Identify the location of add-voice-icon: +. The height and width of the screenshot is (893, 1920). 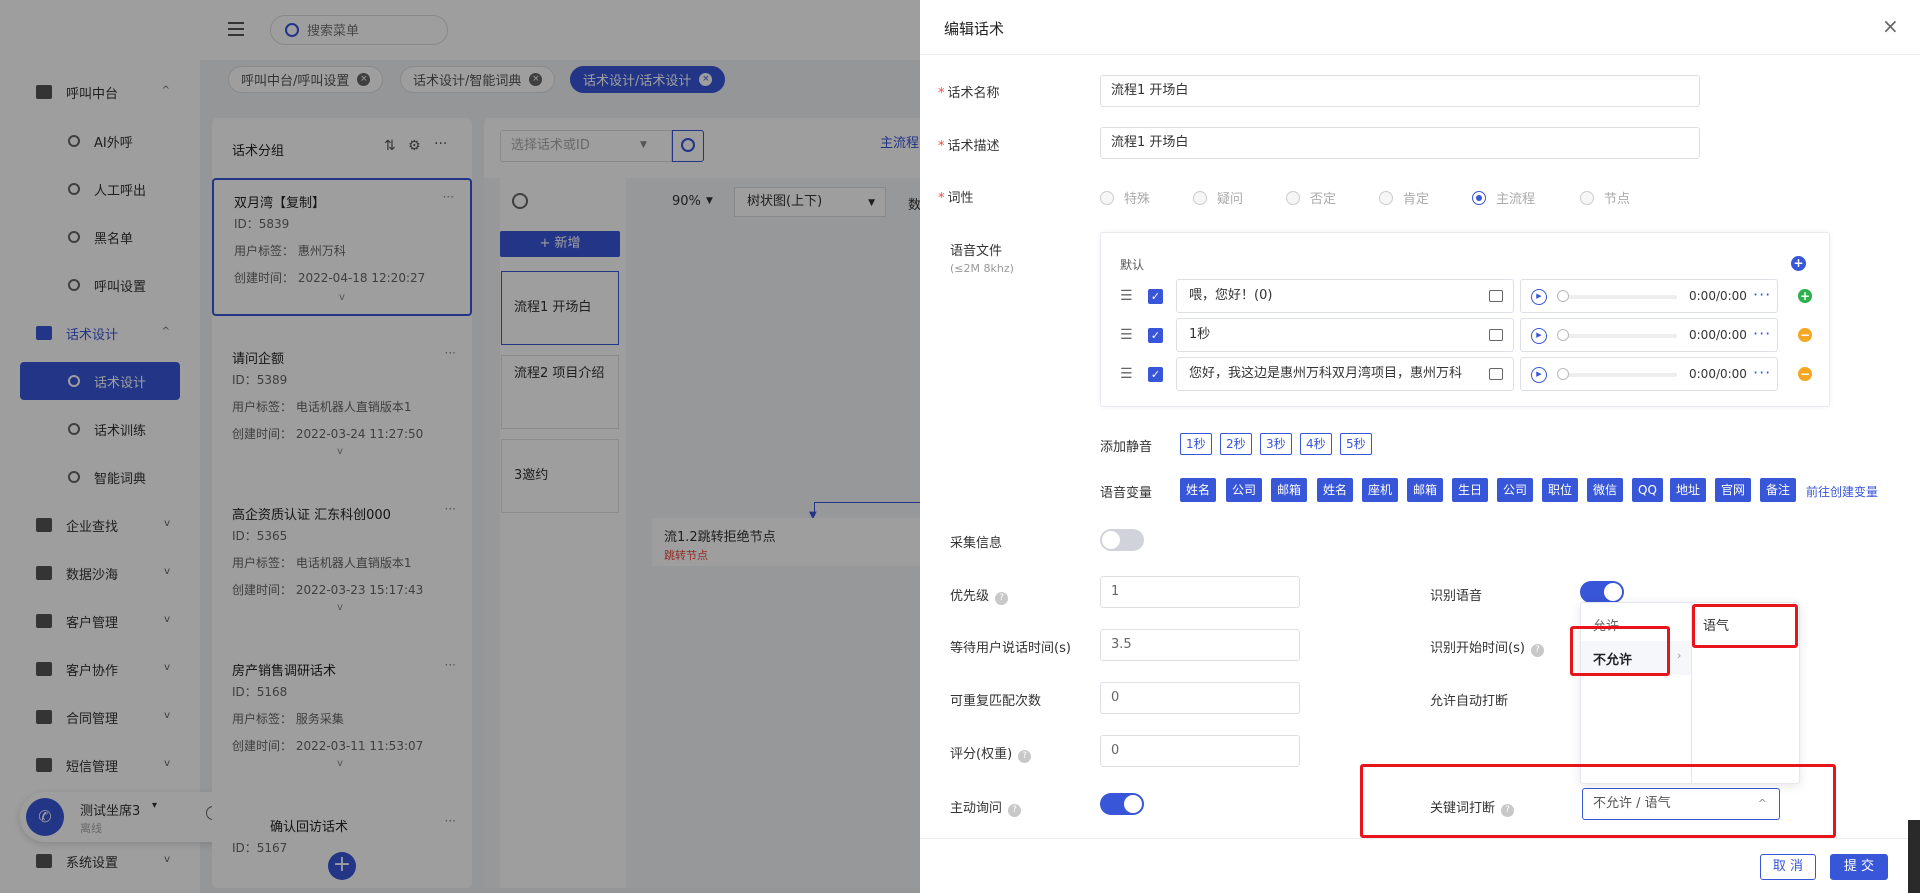
(1805, 296).